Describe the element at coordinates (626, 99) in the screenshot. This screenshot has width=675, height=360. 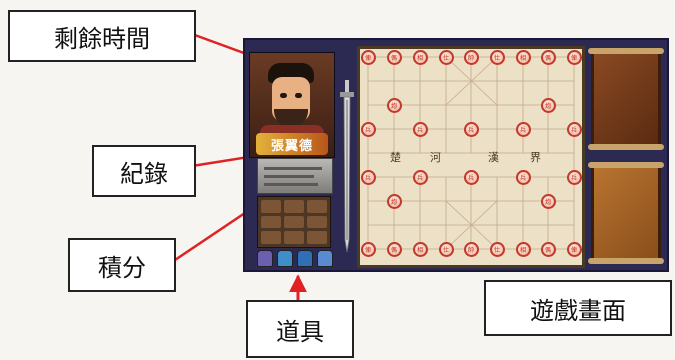
I see `captured-panel-top` at that location.